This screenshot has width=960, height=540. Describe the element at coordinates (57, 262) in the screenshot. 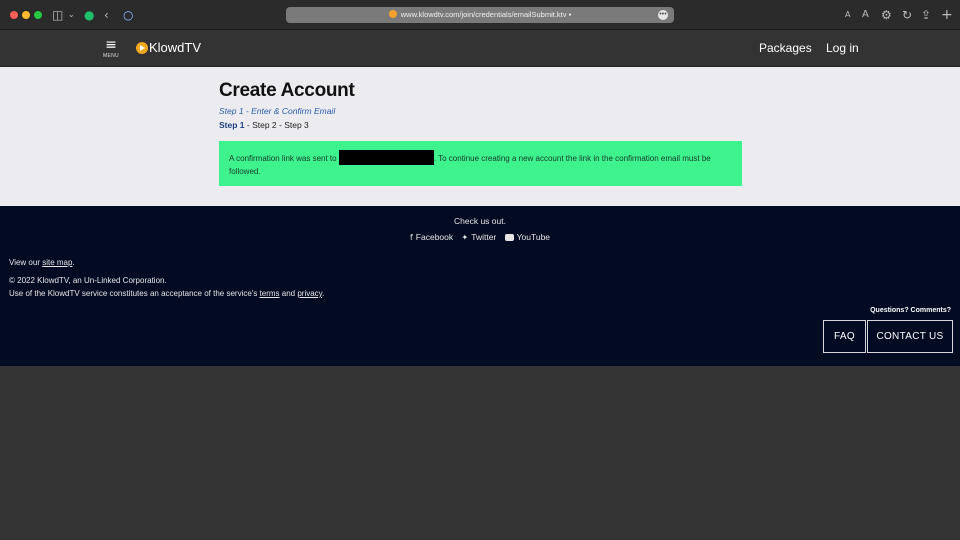

I see `sitemap-link: site map` at that location.